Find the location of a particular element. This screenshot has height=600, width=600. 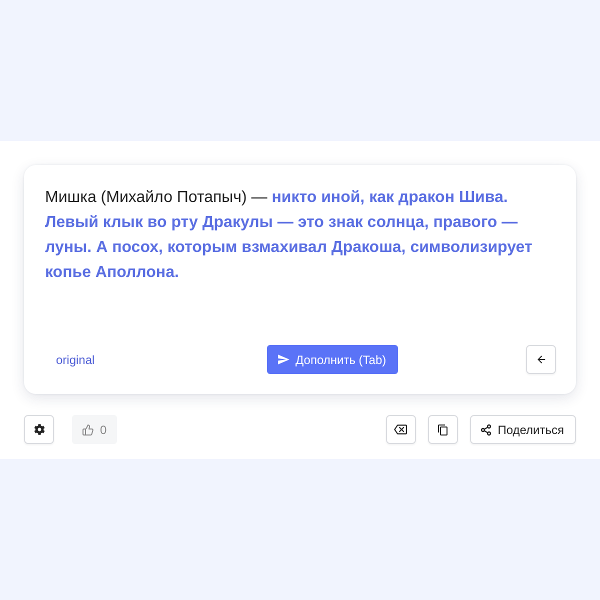

like-button: 0 is located at coordinates (94, 429).